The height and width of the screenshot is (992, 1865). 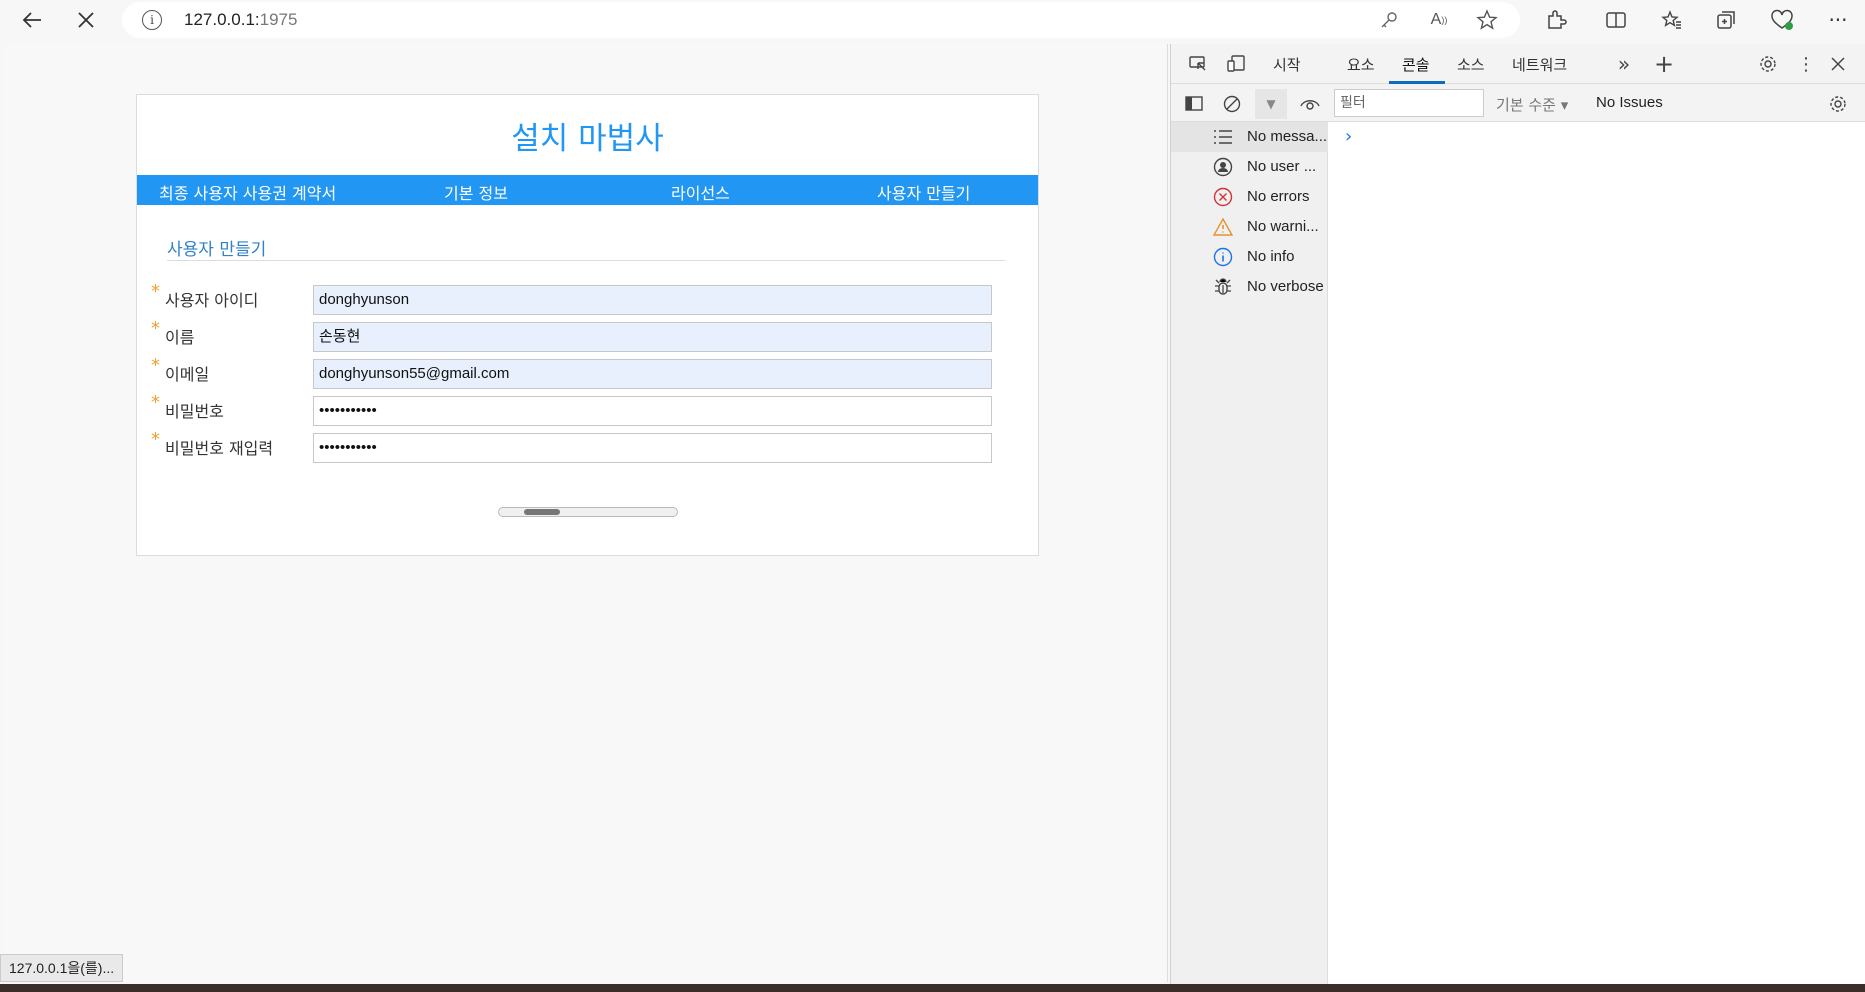 I want to click on field-label: 비밀번호 재입력, so click(x=219, y=448).